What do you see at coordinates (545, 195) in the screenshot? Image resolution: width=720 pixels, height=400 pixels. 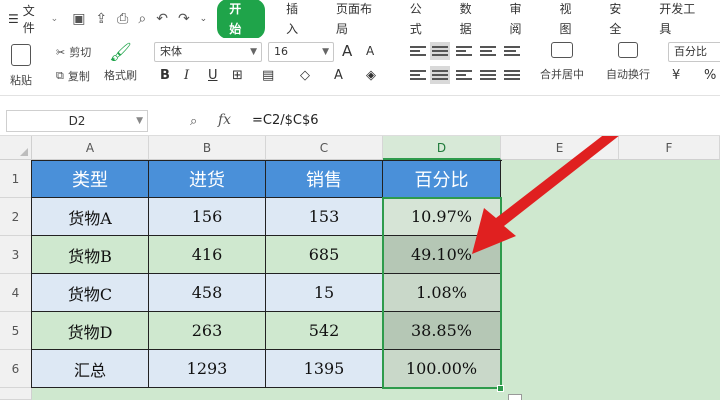 I see `annotation-arrow` at bounding box center [545, 195].